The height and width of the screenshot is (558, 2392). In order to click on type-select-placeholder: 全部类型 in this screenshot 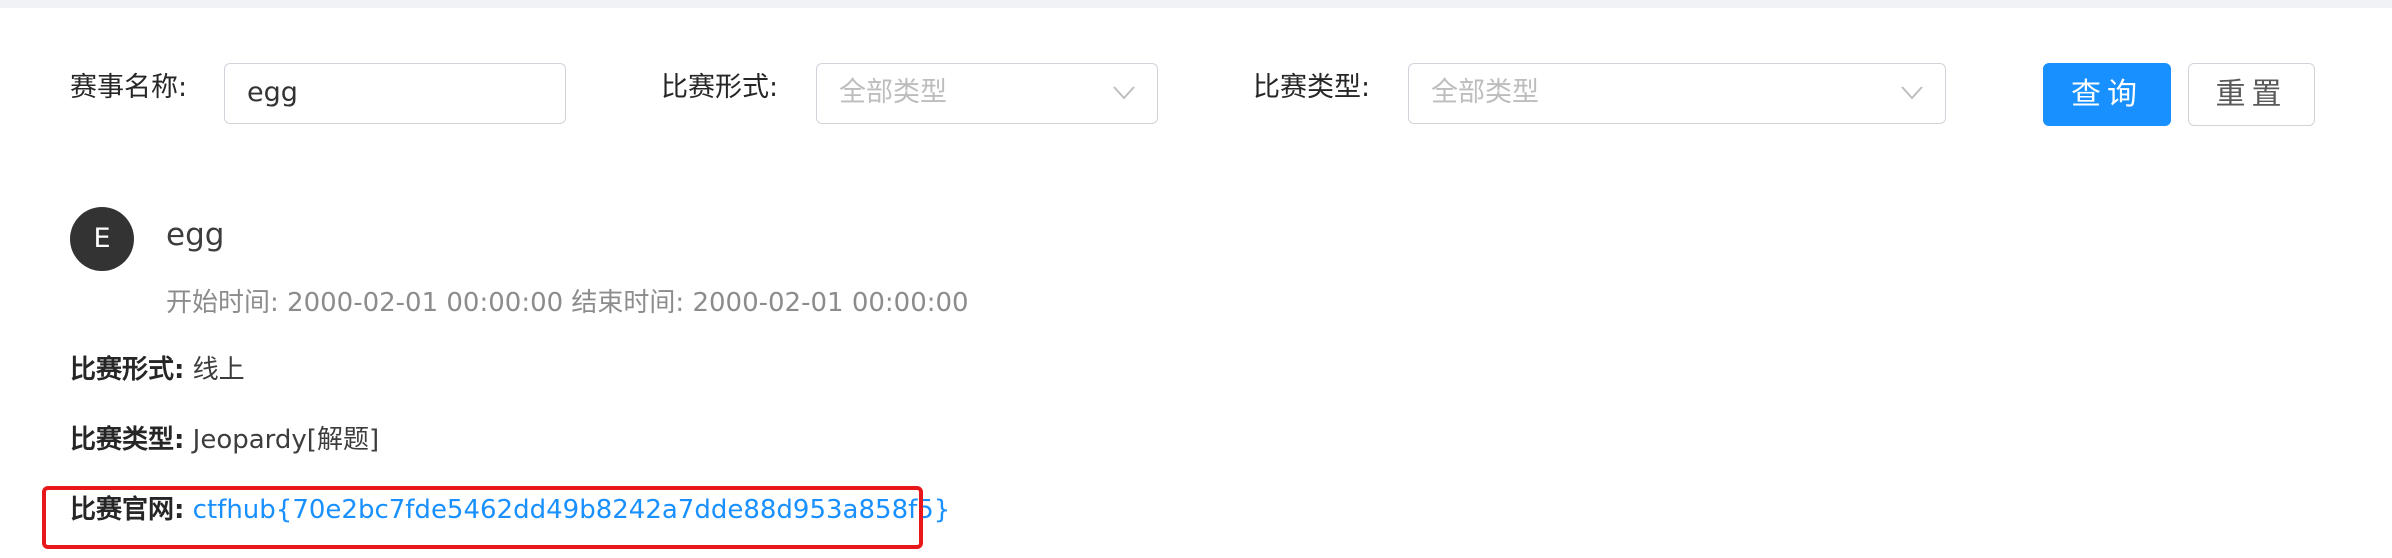, I will do `click(1485, 92)`.